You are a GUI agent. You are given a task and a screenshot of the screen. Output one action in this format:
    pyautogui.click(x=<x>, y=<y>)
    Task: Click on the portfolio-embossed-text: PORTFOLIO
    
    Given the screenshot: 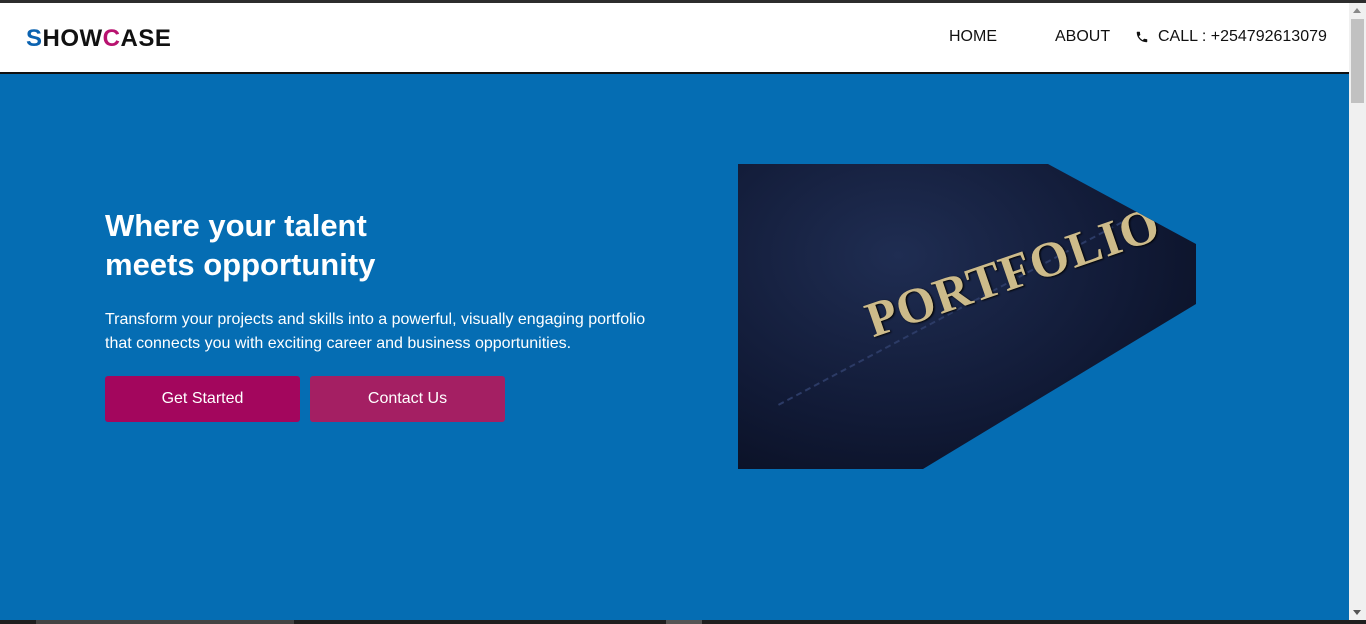 What is the action you would take?
    pyautogui.click(x=1013, y=271)
    